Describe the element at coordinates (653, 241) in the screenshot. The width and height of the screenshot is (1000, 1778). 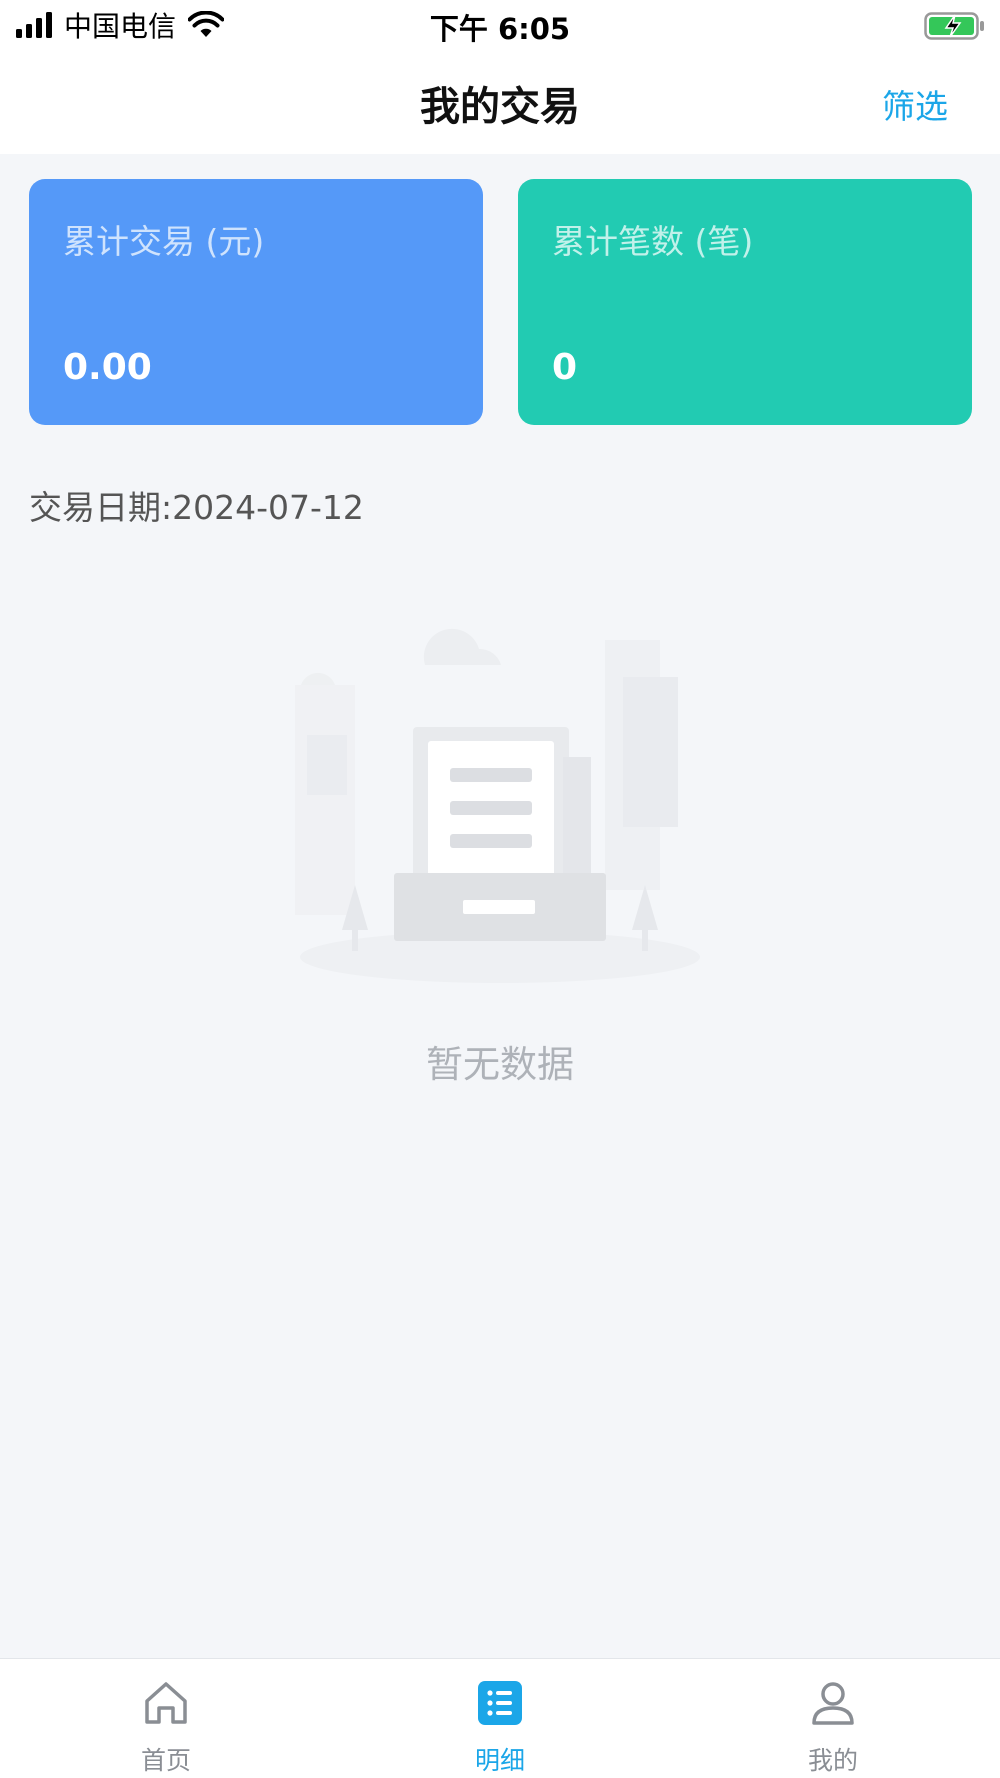
I see `total-count-label: 累计笔数 (笔)` at that location.